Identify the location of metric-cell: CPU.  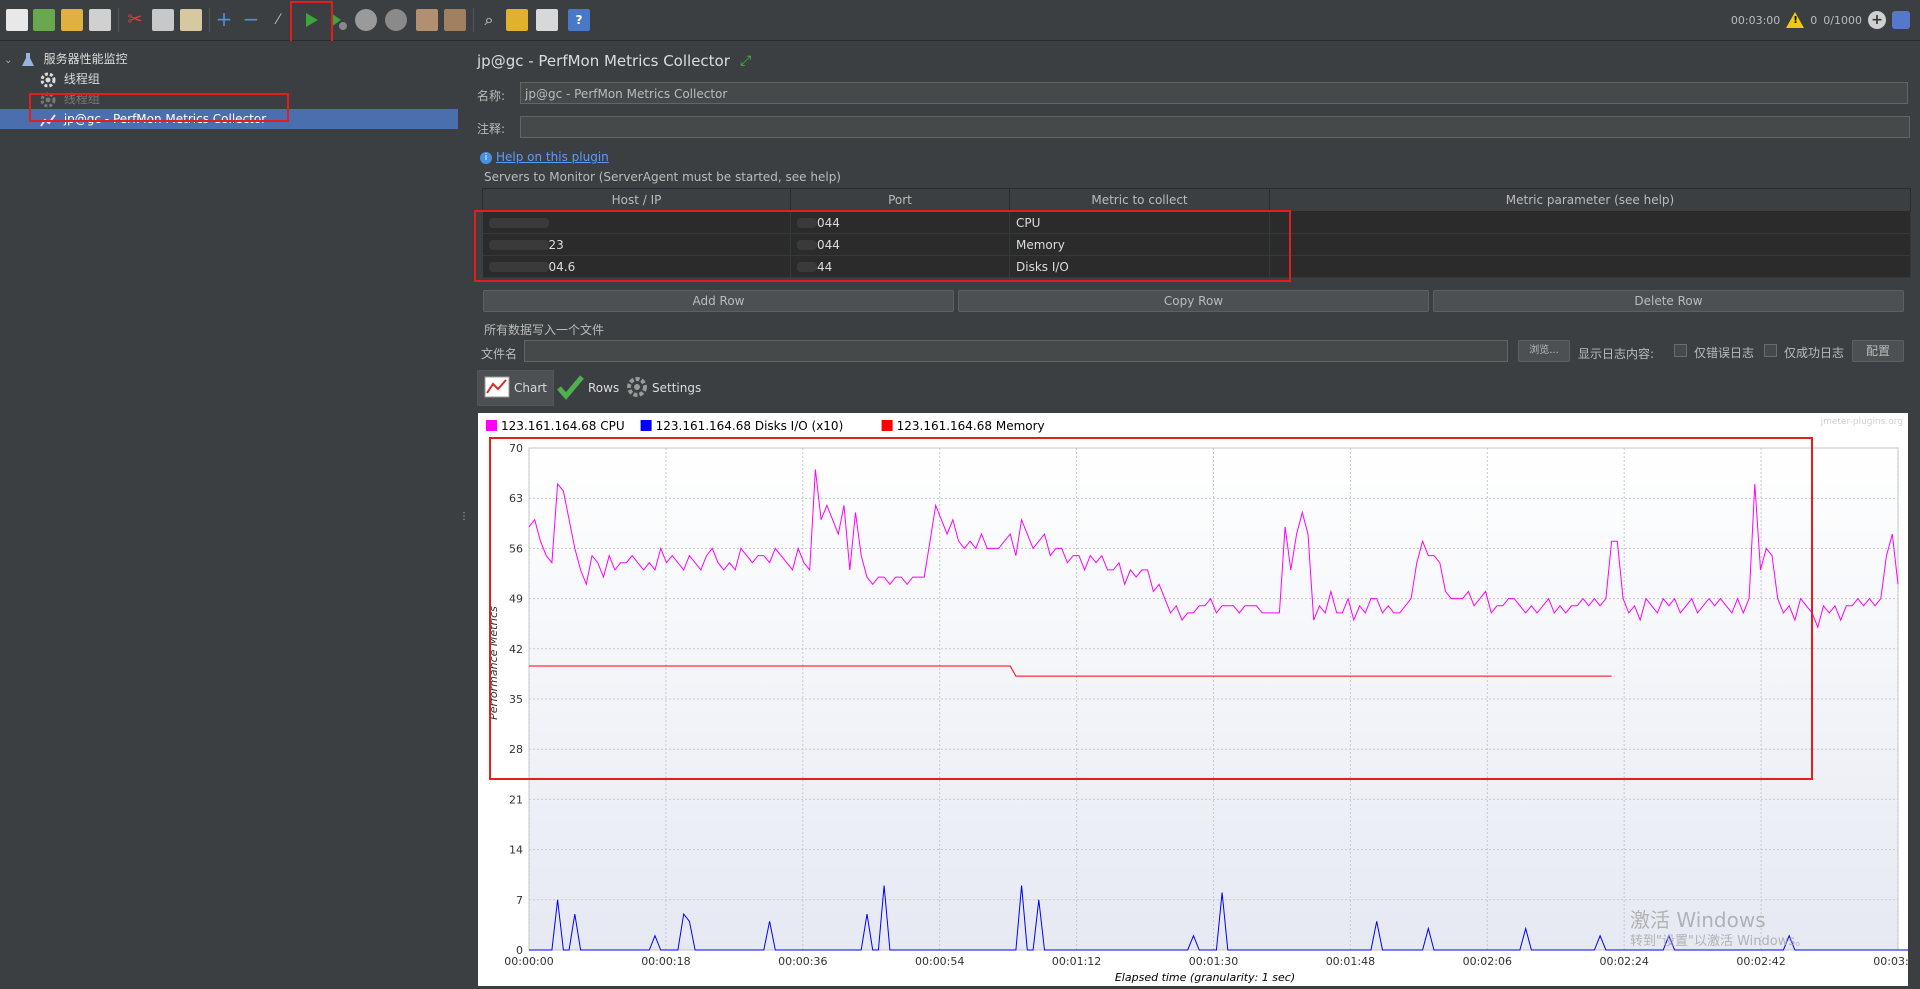
(1139, 222).